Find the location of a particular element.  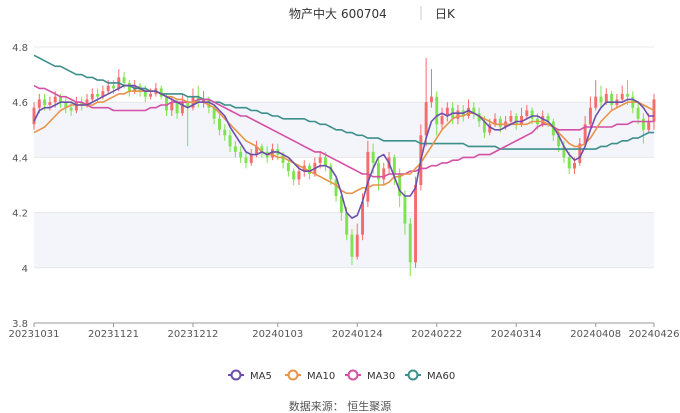

legend-label: MA60 is located at coordinates (441, 376).